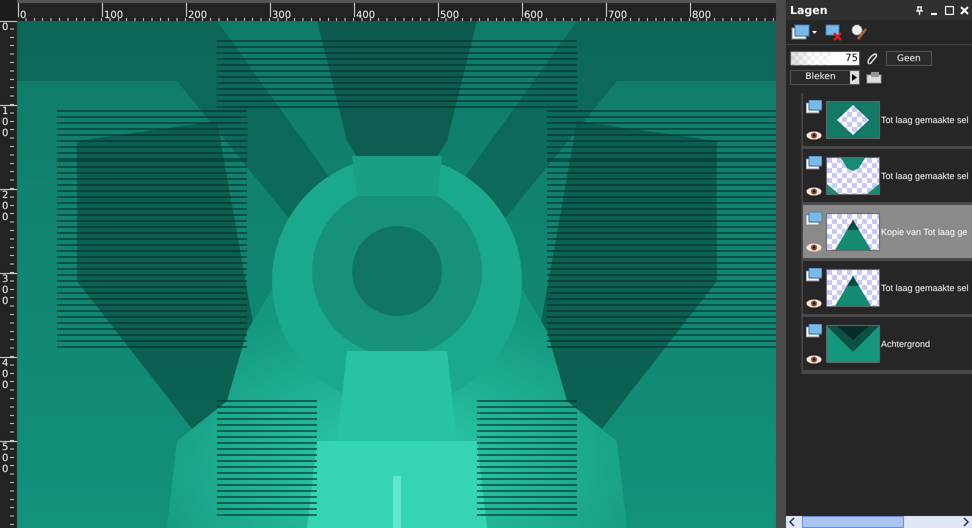 The width and height of the screenshot is (972, 528). What do you see at coordinates (859, 32) in the screenshot?
I see `mask-brush-icon` at bounding box center [859, 32].